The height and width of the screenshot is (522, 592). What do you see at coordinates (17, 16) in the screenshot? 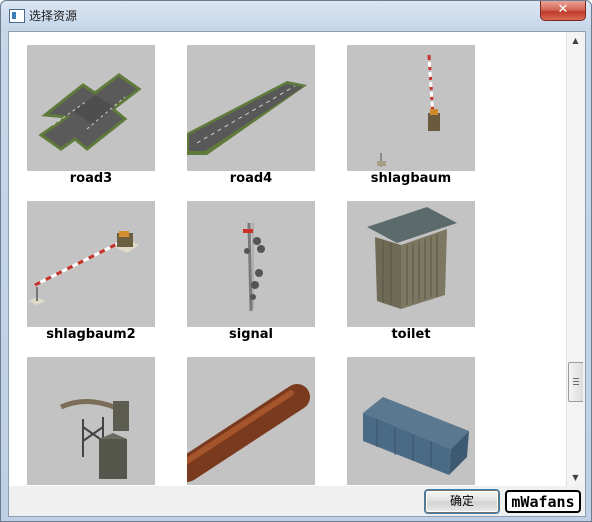
I see `window-icon` at bounding box center [17, 16].